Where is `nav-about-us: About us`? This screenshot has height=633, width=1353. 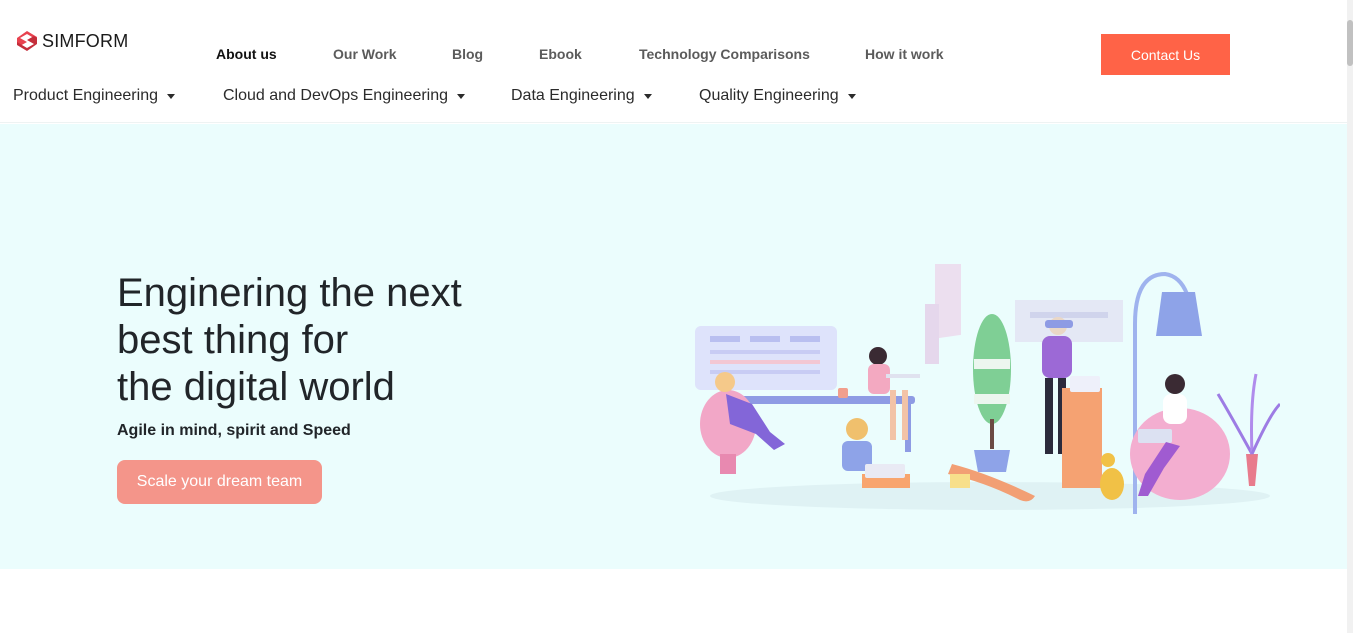 nav-about-us: About us is located at coordinates (246, 54).